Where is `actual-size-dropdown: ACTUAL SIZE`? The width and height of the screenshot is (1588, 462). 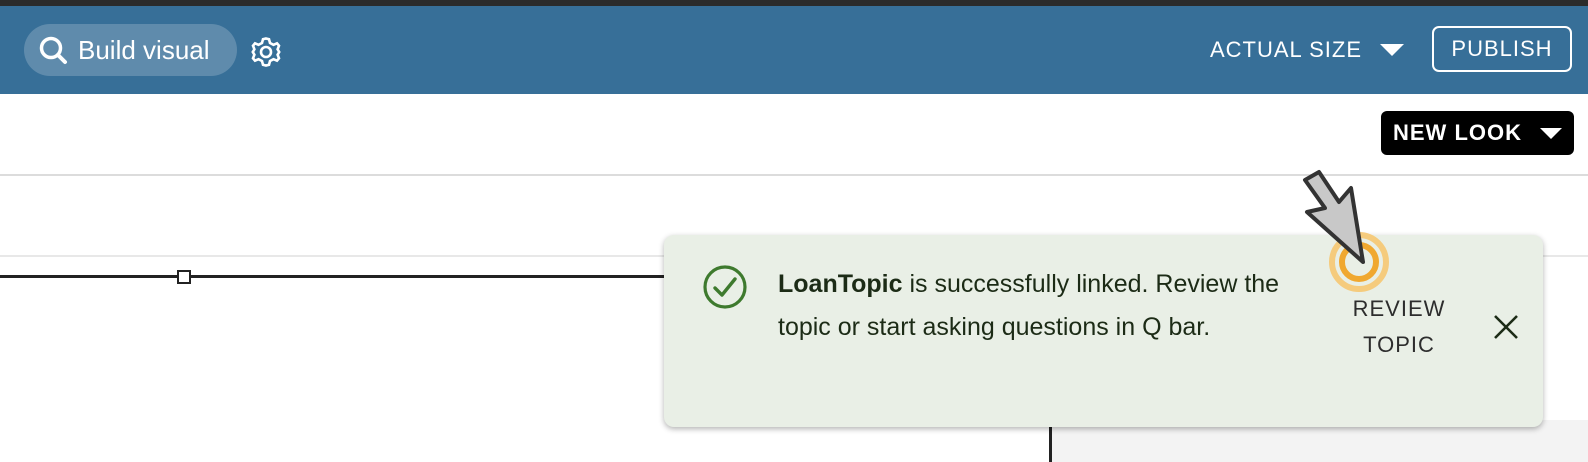 actual-size-dropdown: ACTUAL SIZE is located at coordinates (1307, 50).